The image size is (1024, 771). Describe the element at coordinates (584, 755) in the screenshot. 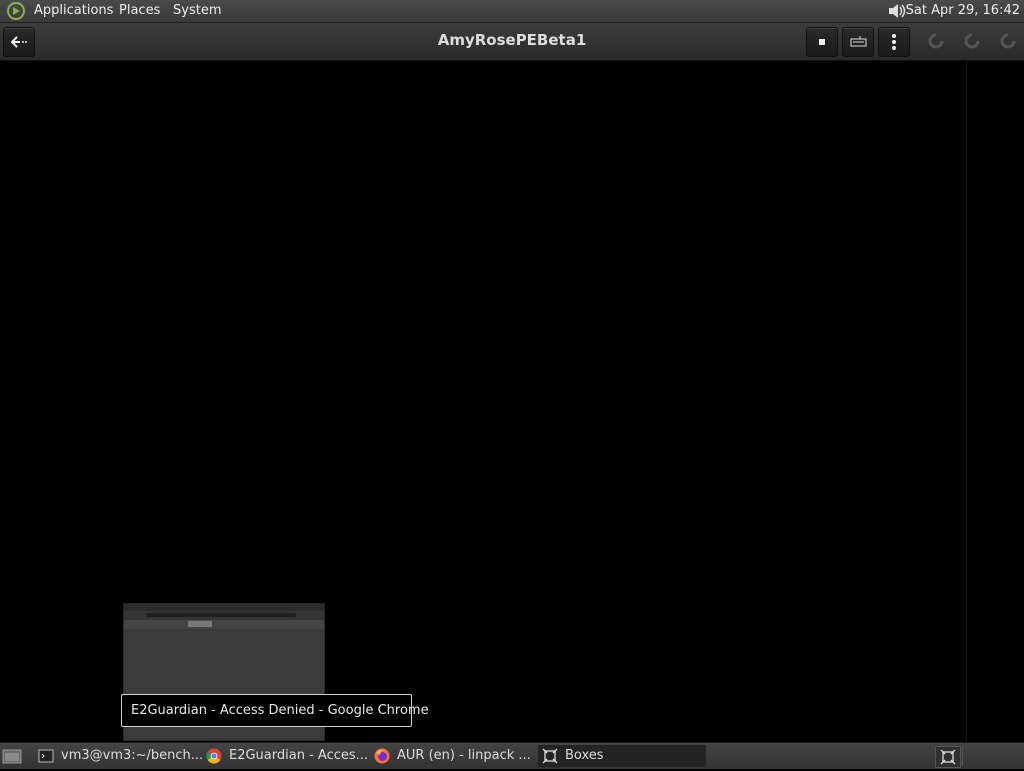

I see `taskbar-label: Boxes` at that location.